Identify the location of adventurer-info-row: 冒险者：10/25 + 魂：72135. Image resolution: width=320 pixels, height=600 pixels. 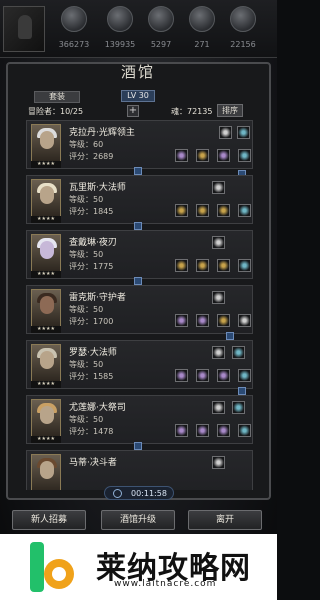
(138, 111).